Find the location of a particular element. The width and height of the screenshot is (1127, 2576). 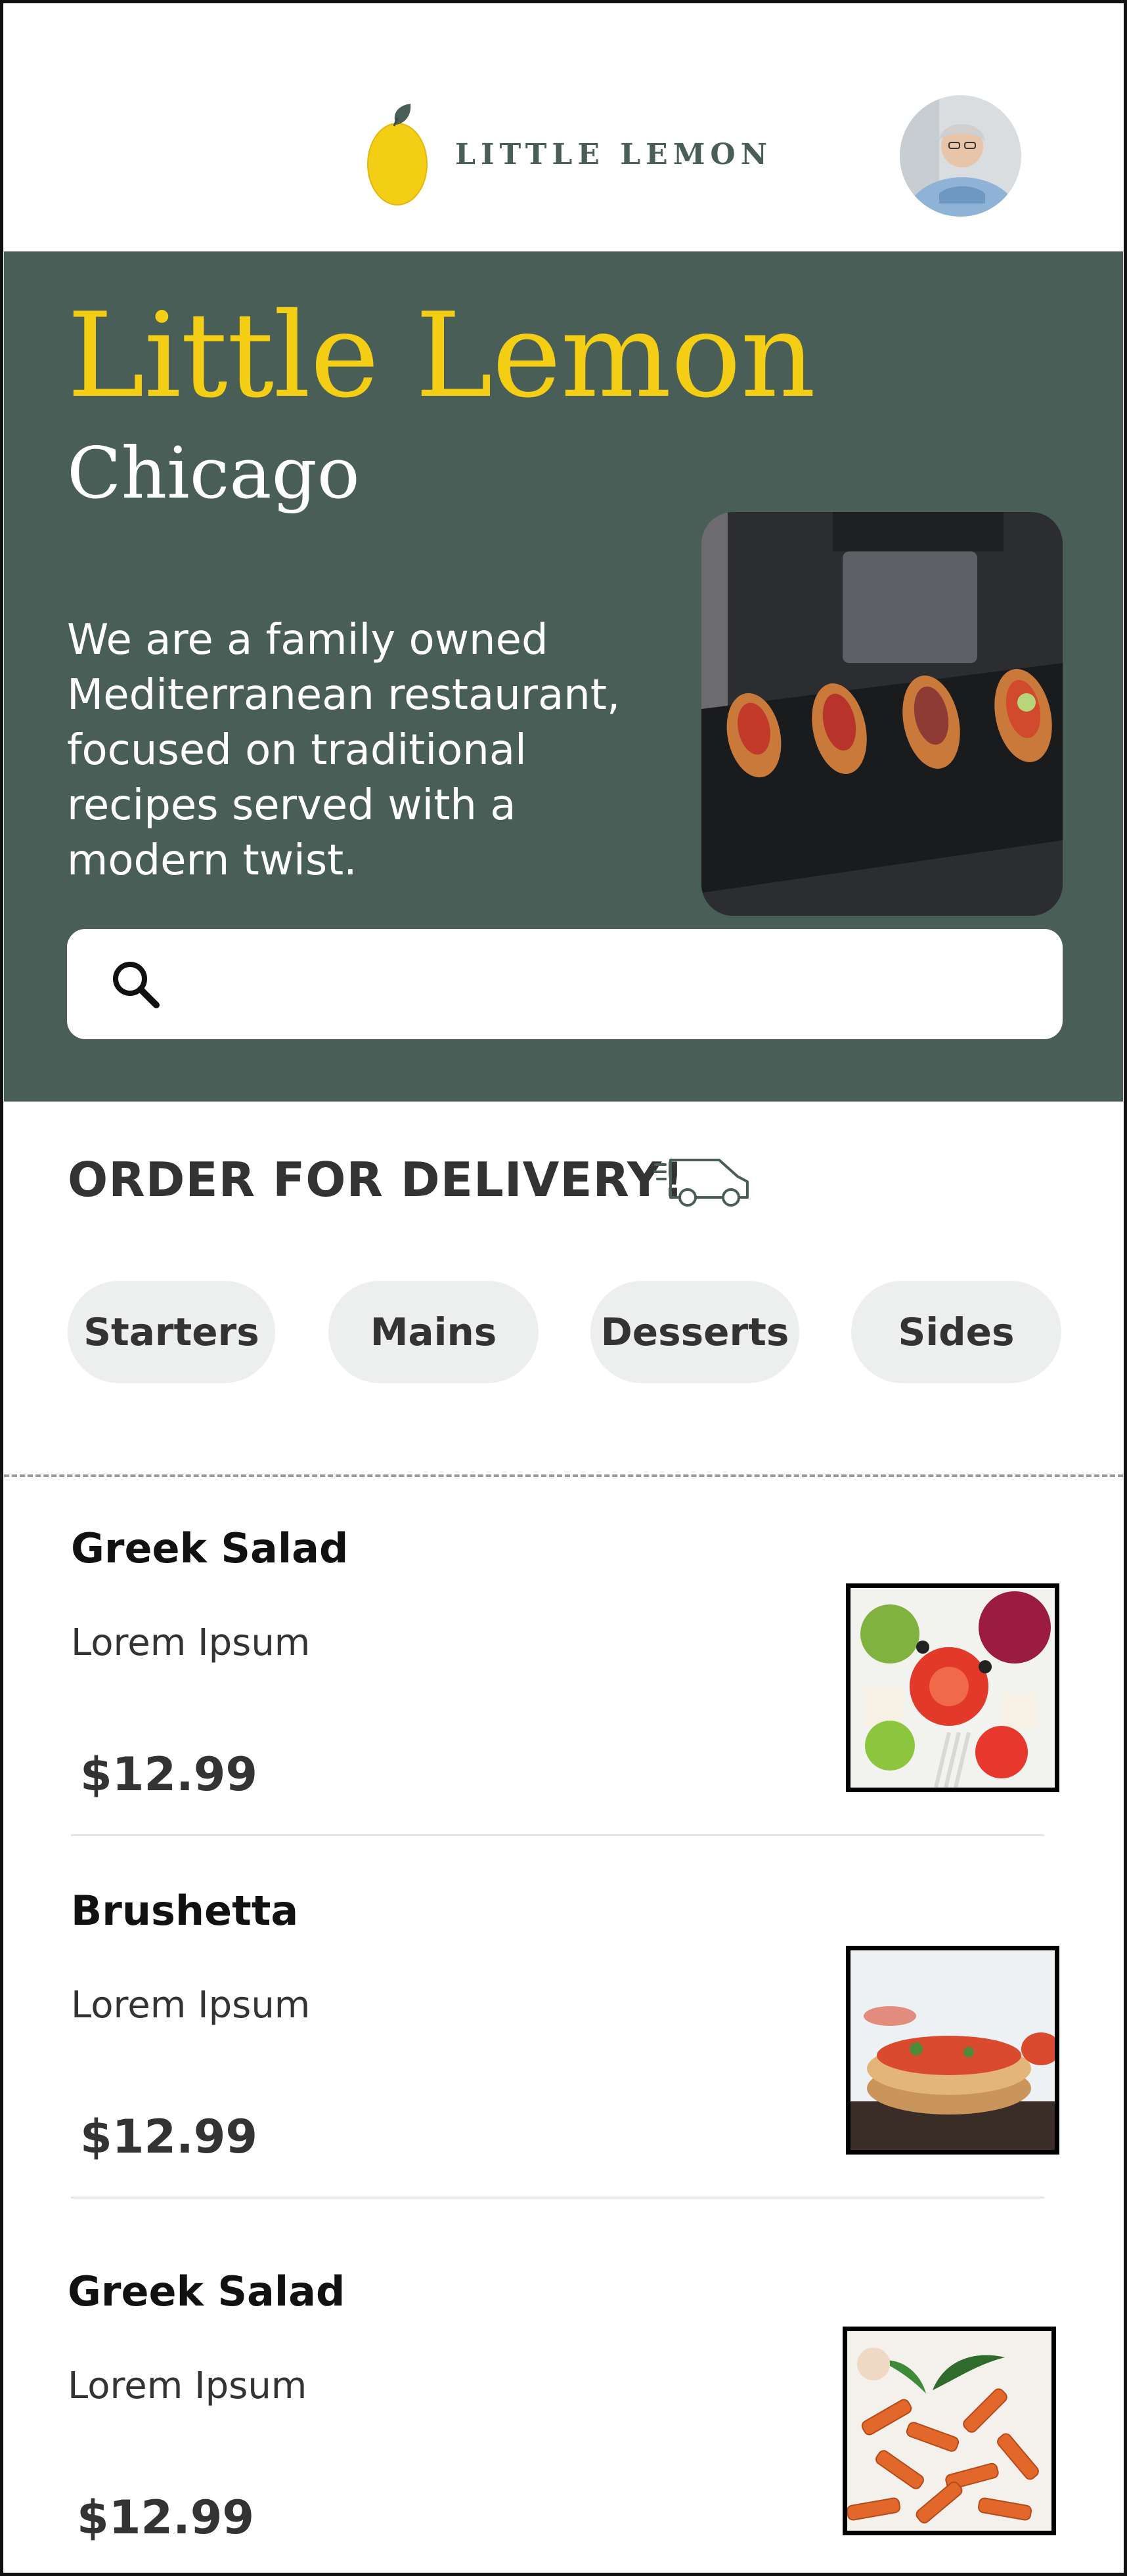

app-header: LITTLE LEMON is located at coordinates (563, 125).